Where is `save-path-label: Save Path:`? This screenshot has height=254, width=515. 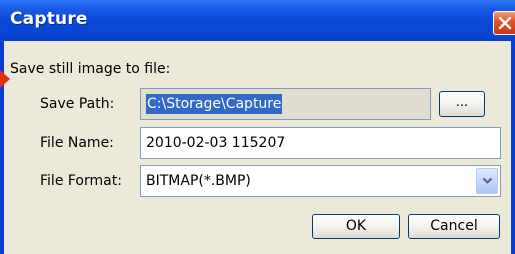
save-path-label: Save Path: is located at coordinates (77, 104).